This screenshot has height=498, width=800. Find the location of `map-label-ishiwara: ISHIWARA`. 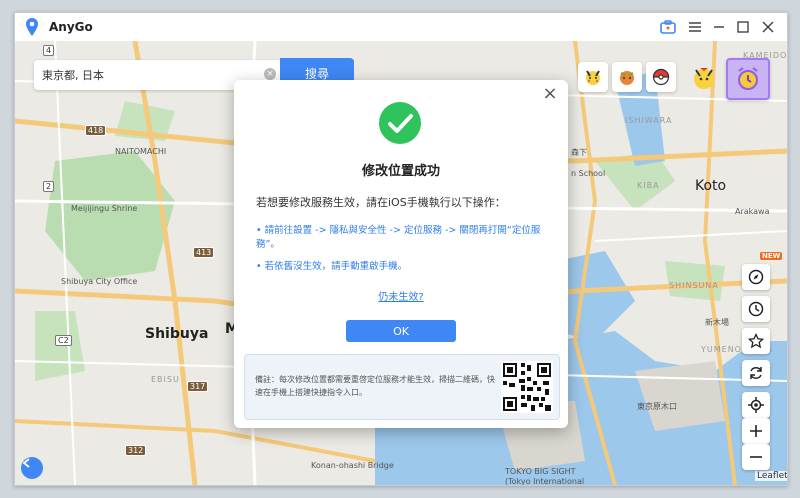

map-label-ishiwara: ISHIWARA is located at coordinates (649, 120).